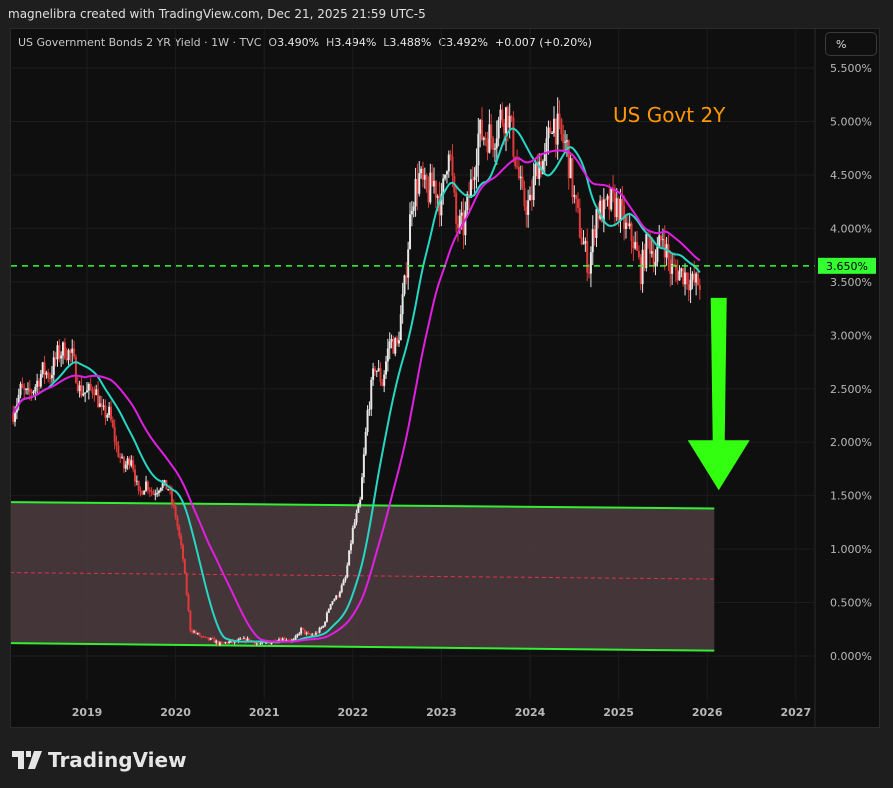  What do you see at coordinates (847, 266) in the screenshot?
I see `level-price-label: 3.650%` at bounding box center [847, 266].